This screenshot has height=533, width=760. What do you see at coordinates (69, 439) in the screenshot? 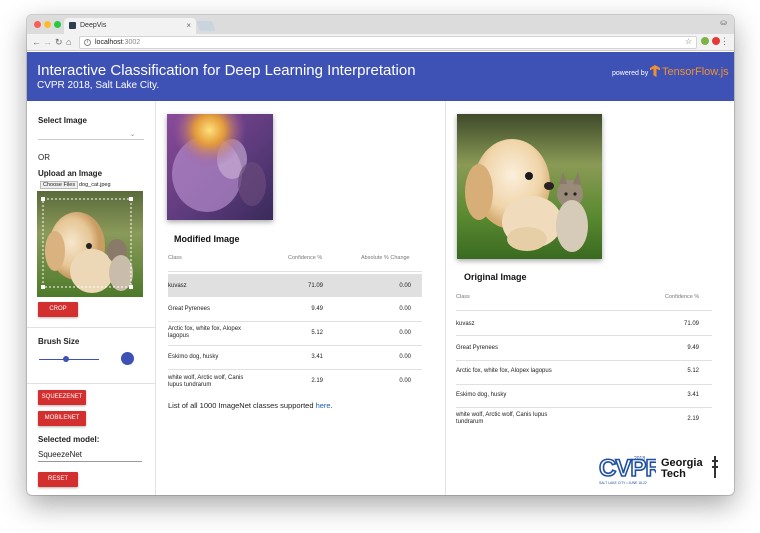
I see `selected-model-label: Selected model:` at bounding box center [69, 439].